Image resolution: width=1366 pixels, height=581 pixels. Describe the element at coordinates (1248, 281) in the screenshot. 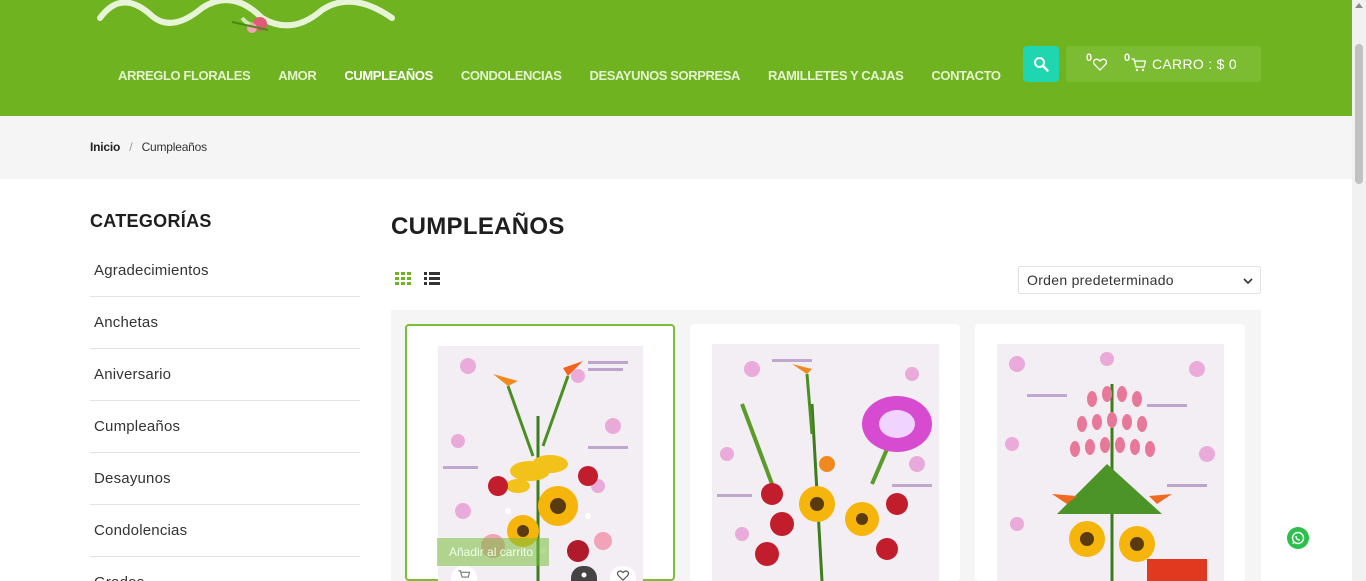

I see `chevron-down-icon` at that location.